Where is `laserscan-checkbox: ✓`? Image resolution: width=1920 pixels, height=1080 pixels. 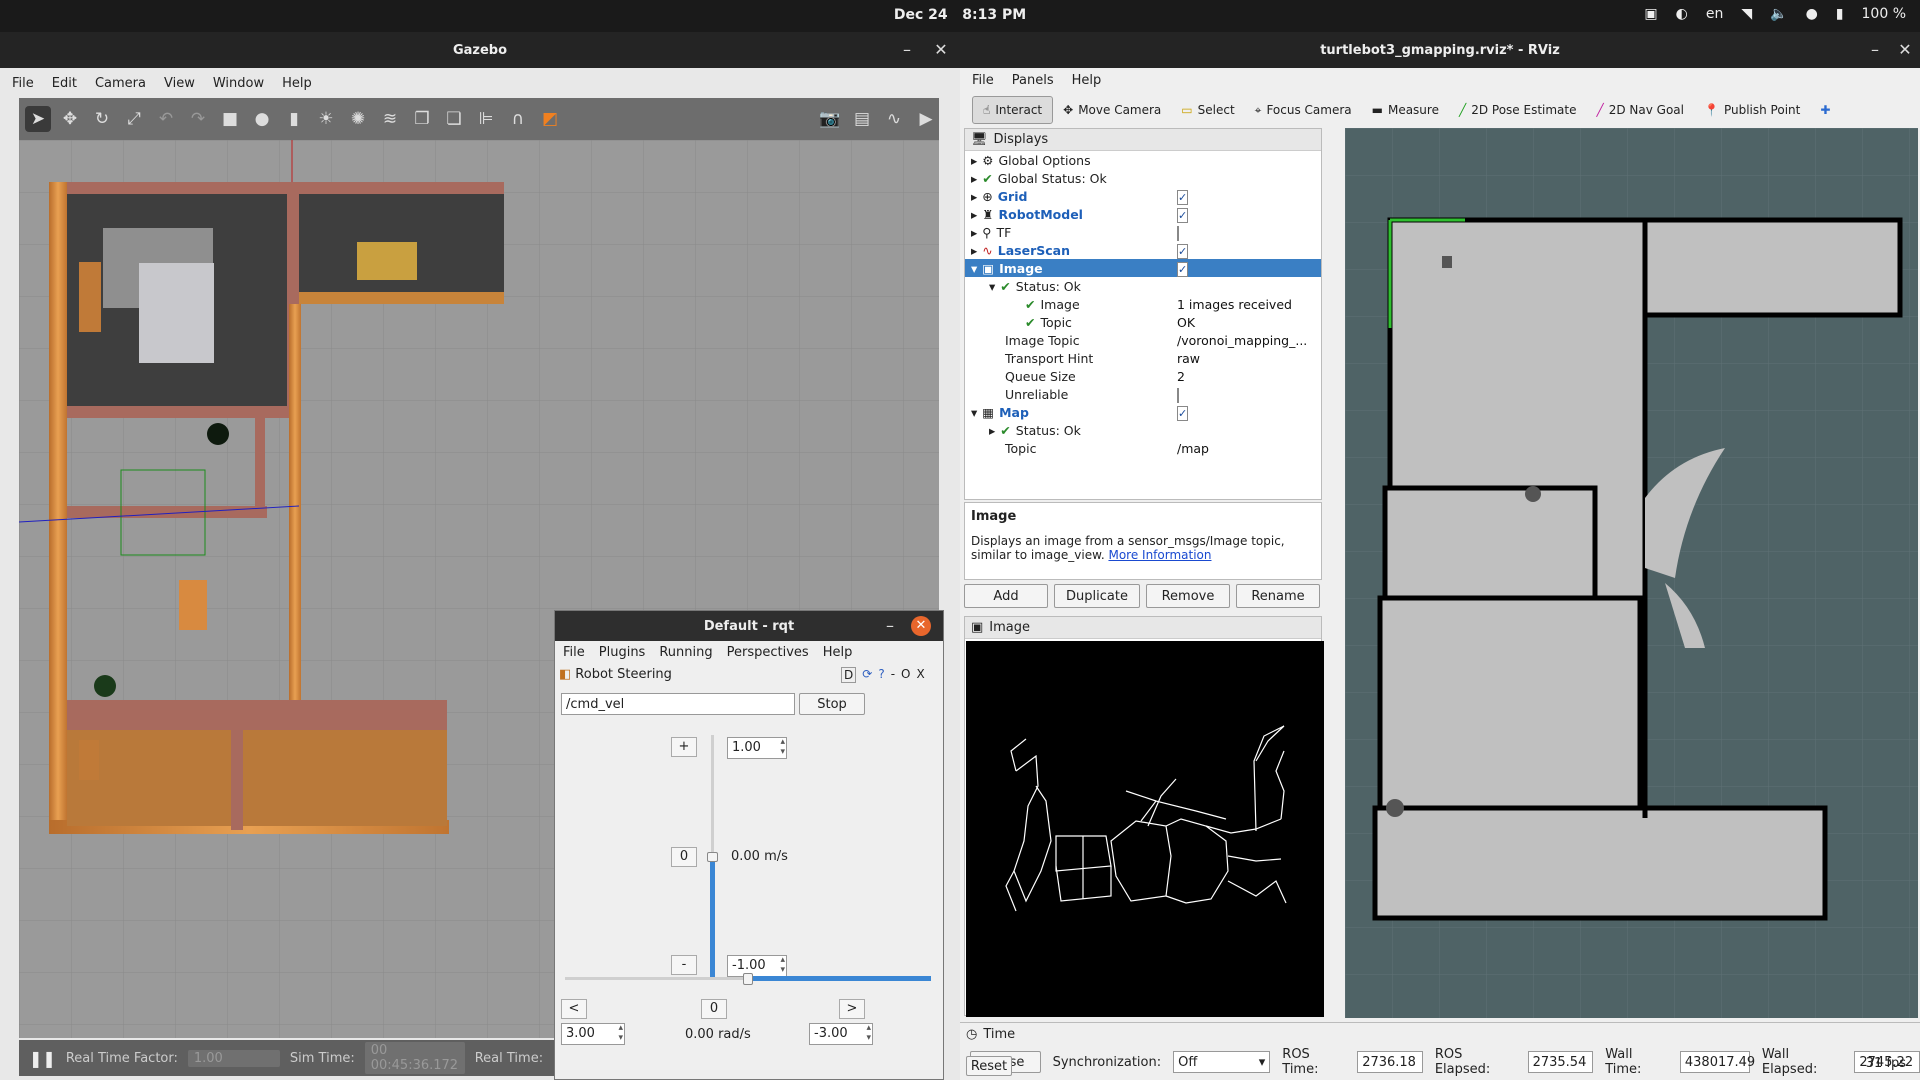 laserscan-checkbox: ✓ is located at coordinates (1183, 251).